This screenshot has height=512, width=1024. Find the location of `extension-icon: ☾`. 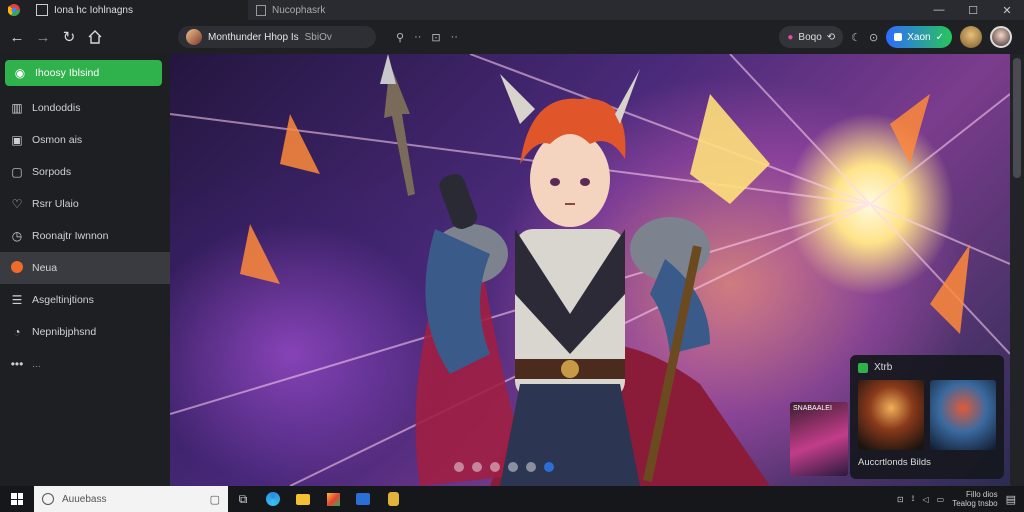

extension-icon: ☾ is located at coordinates (856, 37).